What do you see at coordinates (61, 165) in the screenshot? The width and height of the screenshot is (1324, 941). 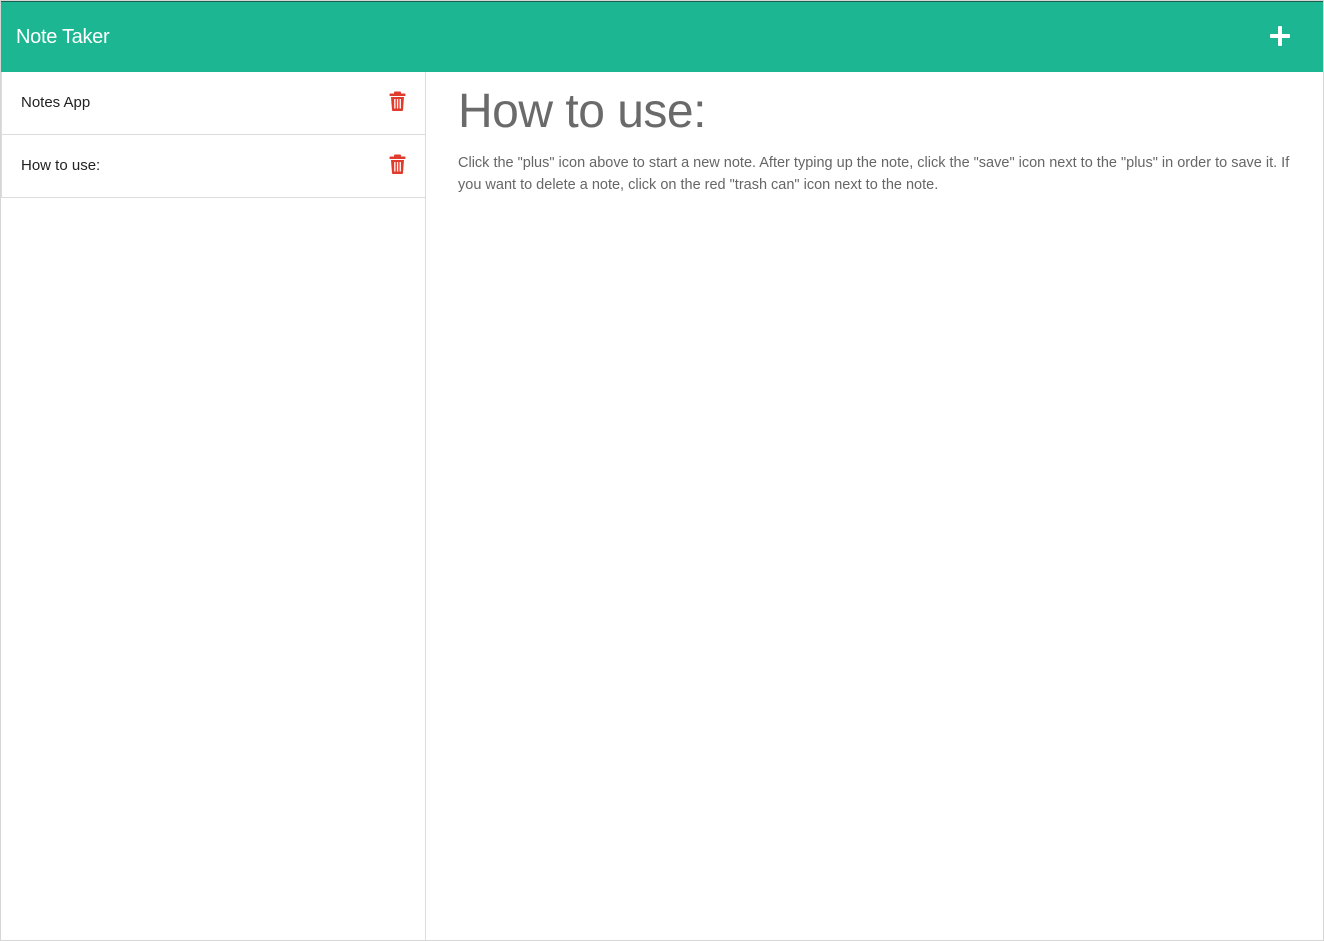 I see `note-title: How to use:` at bounding box center [61, 165].